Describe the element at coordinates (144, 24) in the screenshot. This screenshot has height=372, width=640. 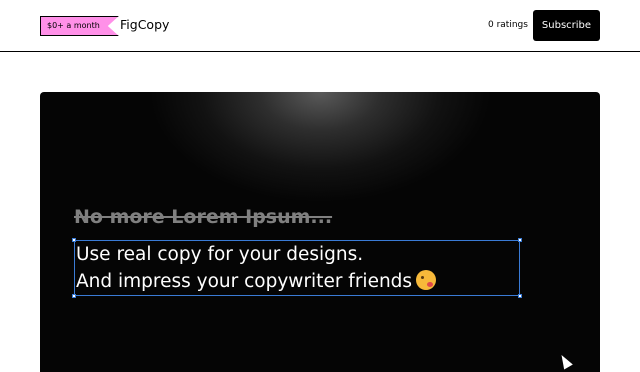
I see `product-name: FigCopy` at that location.